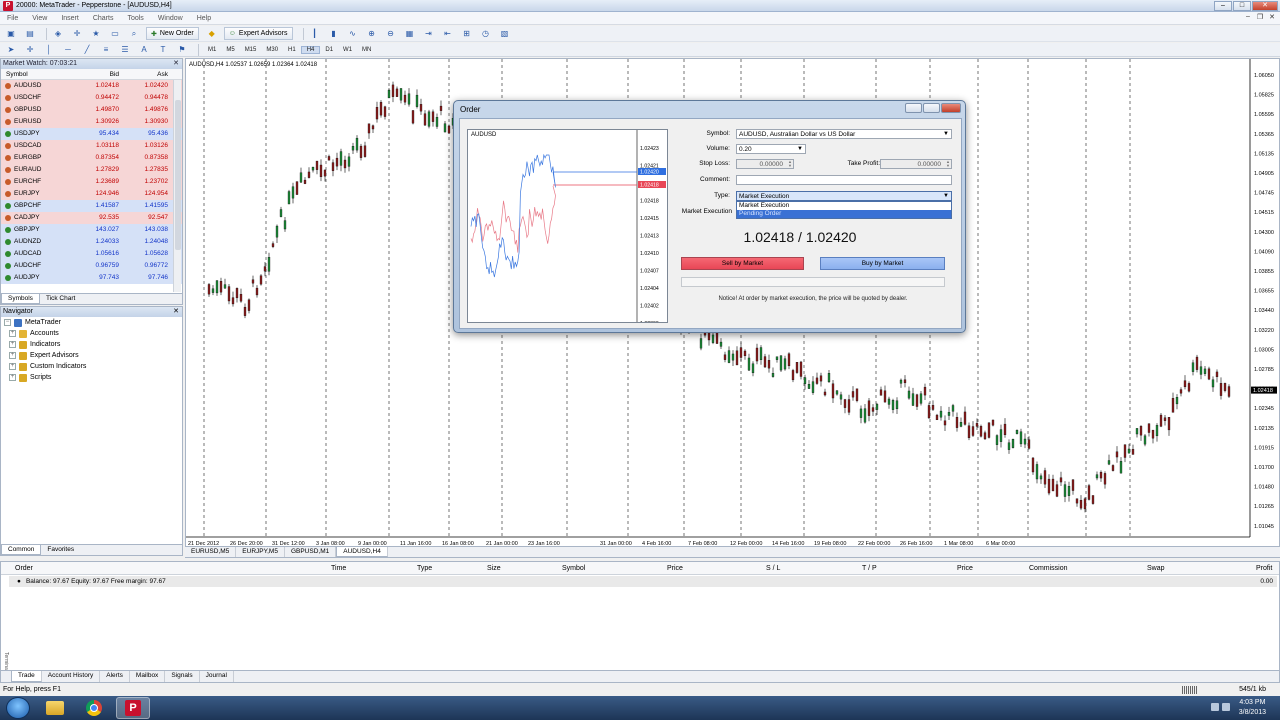  What do you see at coordinates (21, 550) in the screenshot?
I see `tab-common: Common` at bounding box center [21, 550].